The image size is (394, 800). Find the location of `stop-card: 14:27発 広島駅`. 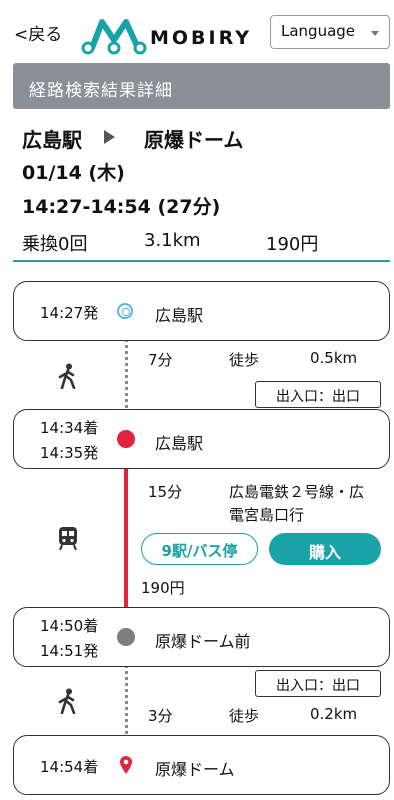

stop-card: 14:27発 広島駅 is located at coordinates (201, 311).